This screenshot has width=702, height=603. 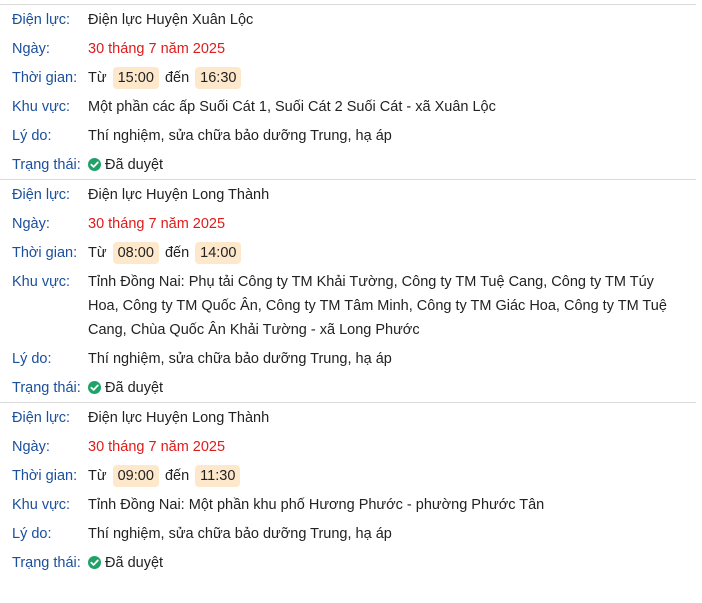 I want to click on unit-row: Điện lực: Điện lực Huyện Xuân Lộc, so click(x=348, y=19).